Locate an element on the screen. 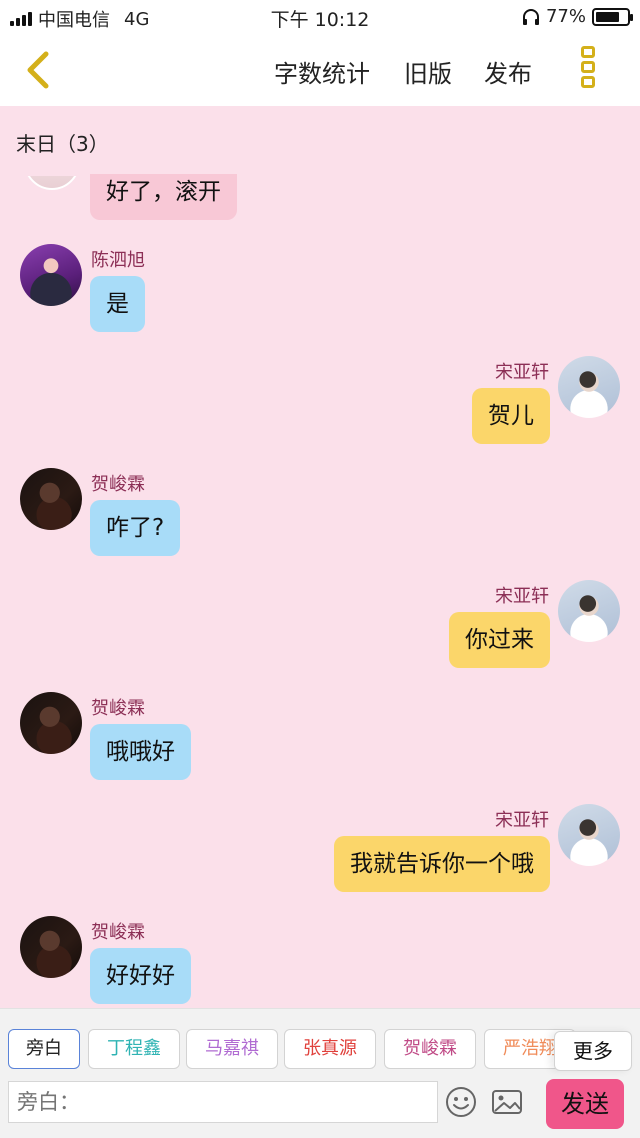  role-tag: 张真源 is located at coordinates (330, 1049).